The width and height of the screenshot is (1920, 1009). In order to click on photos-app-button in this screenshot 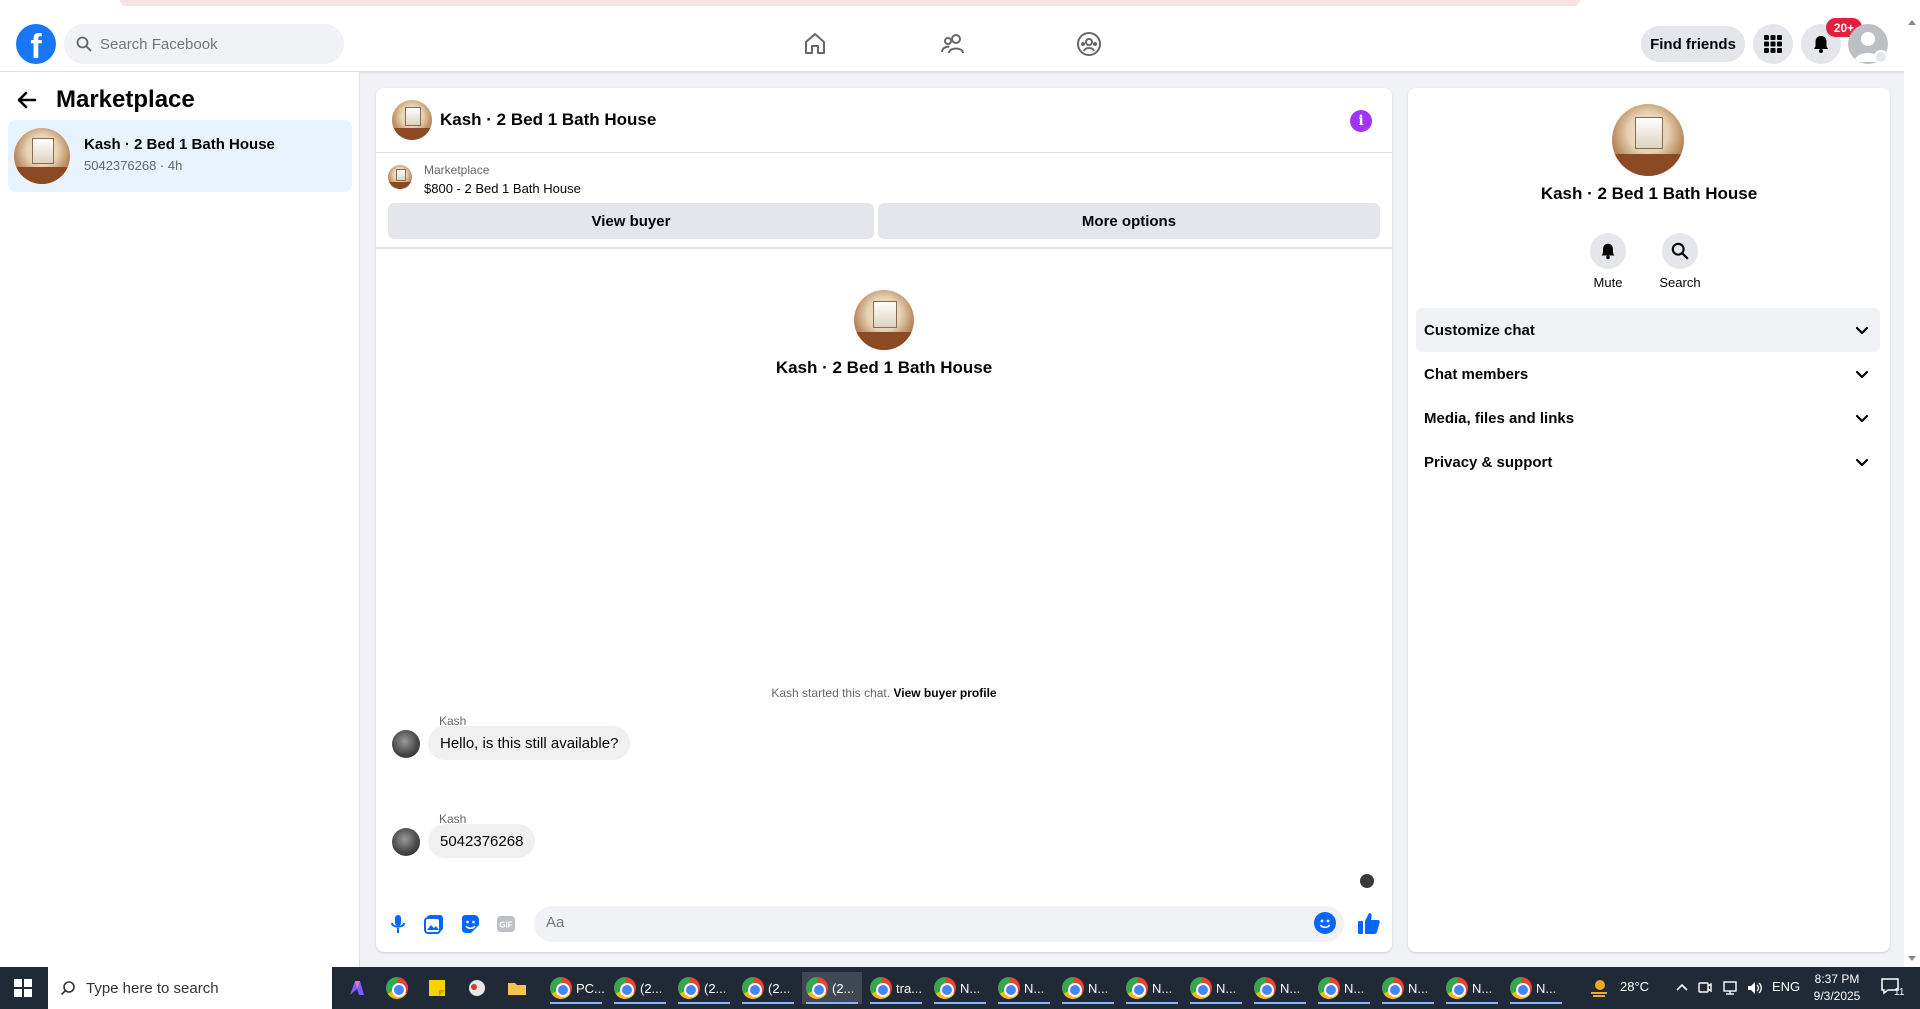, I will do `click(481, 988)`.